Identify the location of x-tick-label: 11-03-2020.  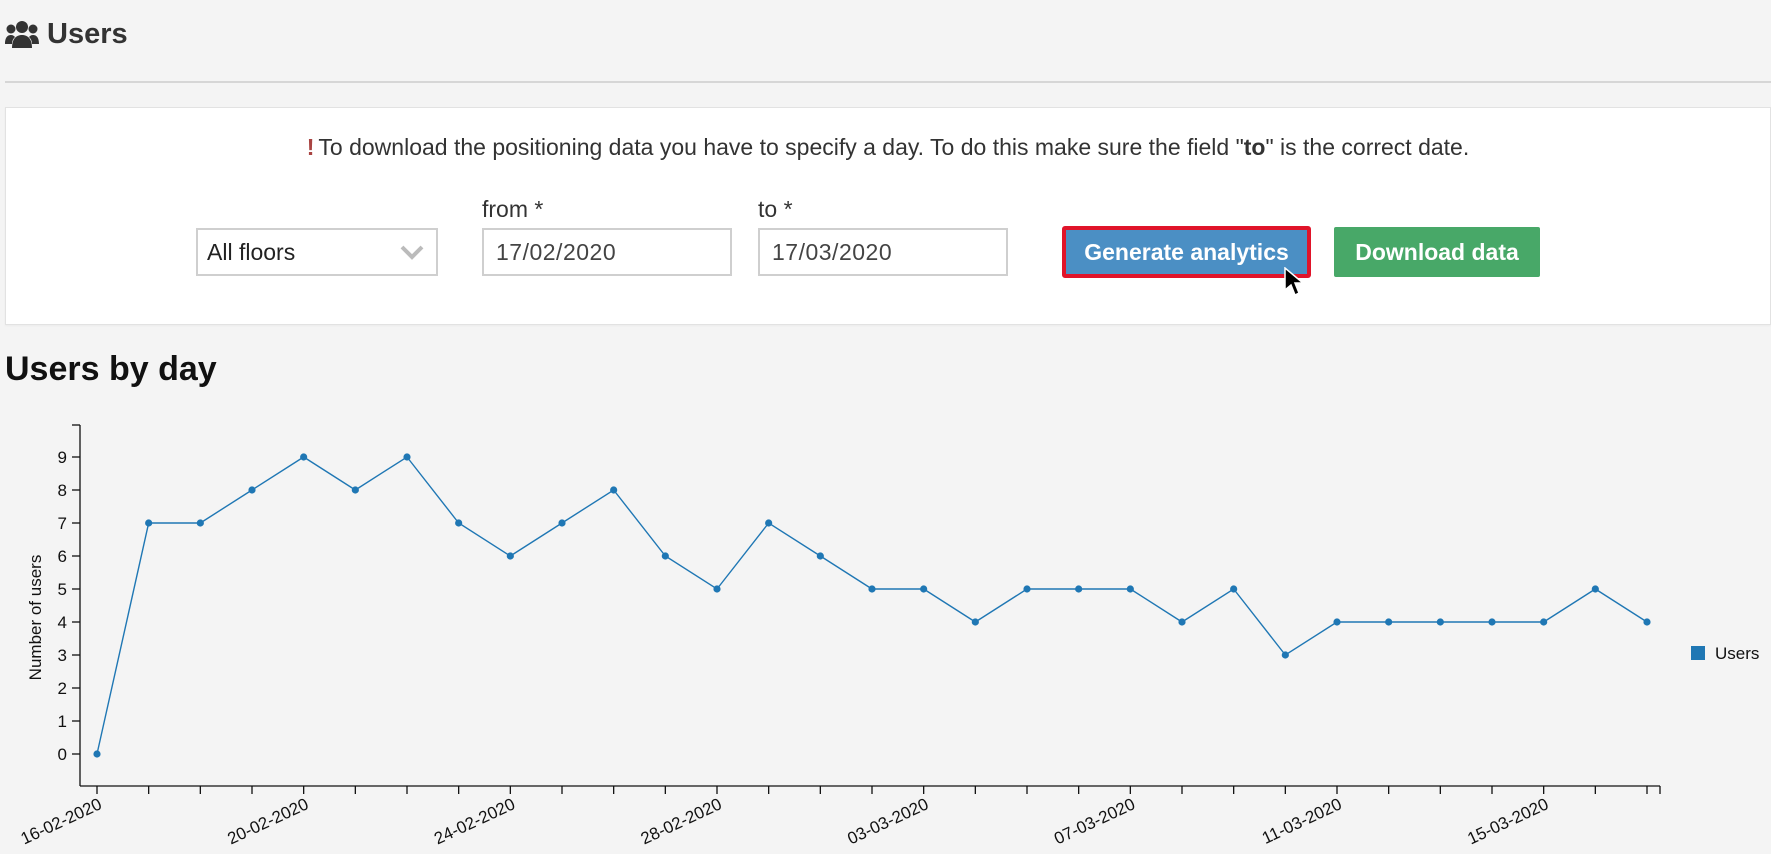
(1302, 820).